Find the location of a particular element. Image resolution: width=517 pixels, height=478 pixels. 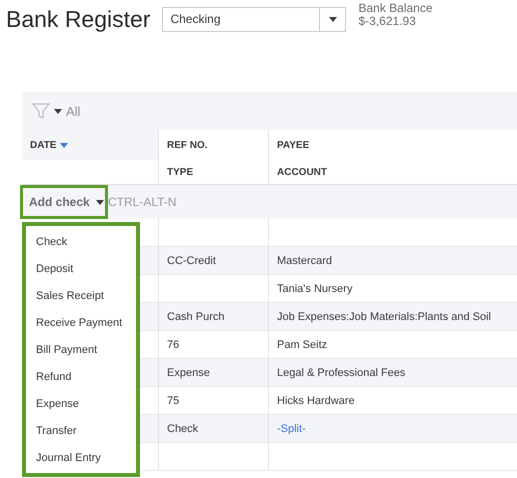

page-title: Bank Register is located at coordinates (78, 19).